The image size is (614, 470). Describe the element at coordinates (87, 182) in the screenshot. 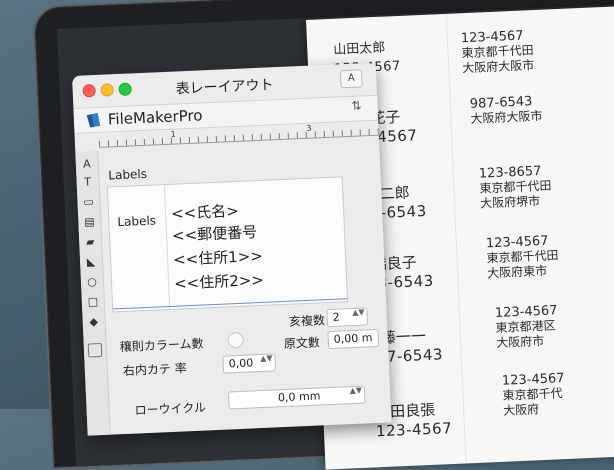

I see `text-box-tool-icon: T` at that location.